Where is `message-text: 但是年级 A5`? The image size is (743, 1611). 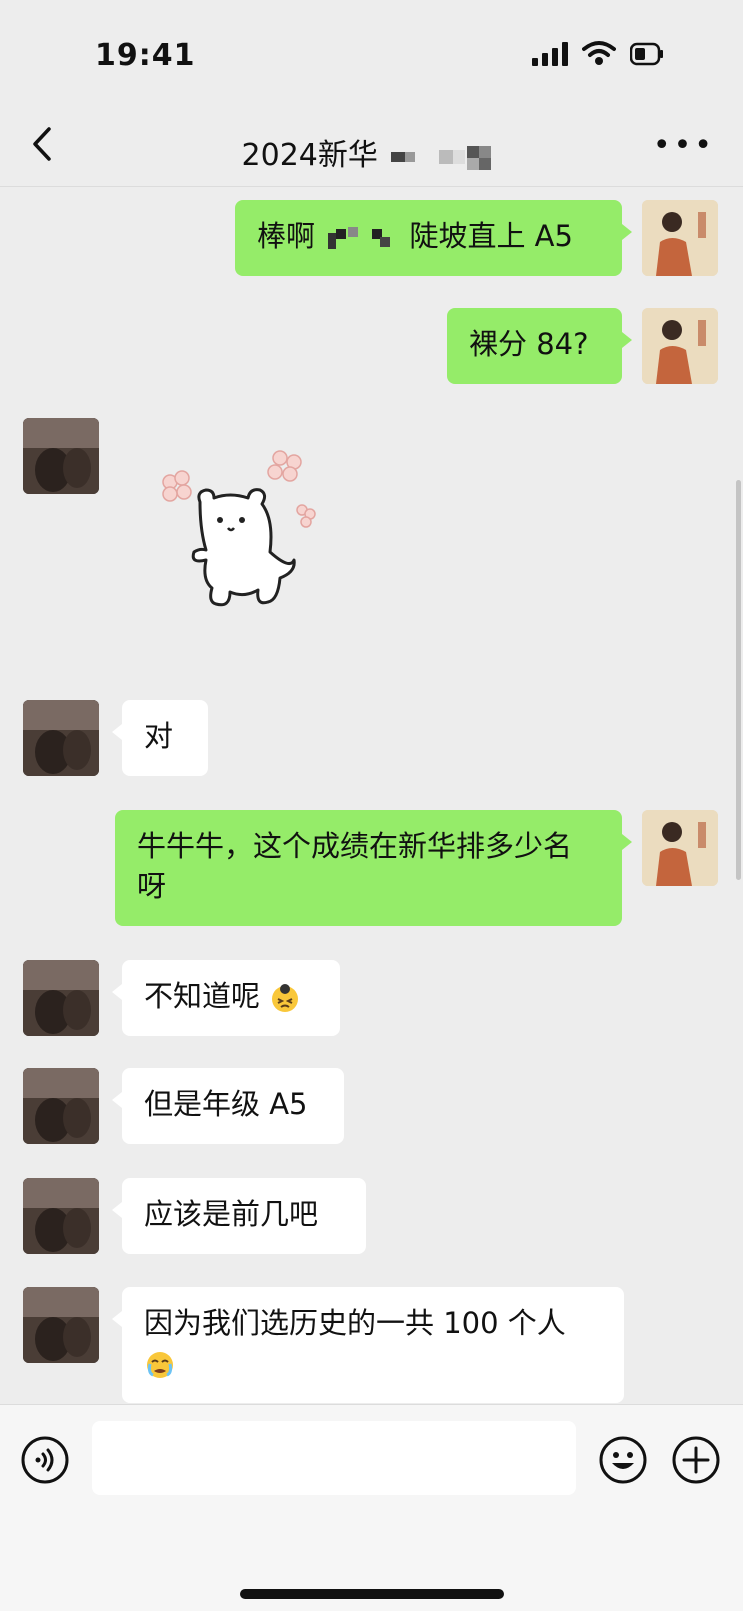
message-text: 但是年级 A5 is located at coordinates (226, 1104).